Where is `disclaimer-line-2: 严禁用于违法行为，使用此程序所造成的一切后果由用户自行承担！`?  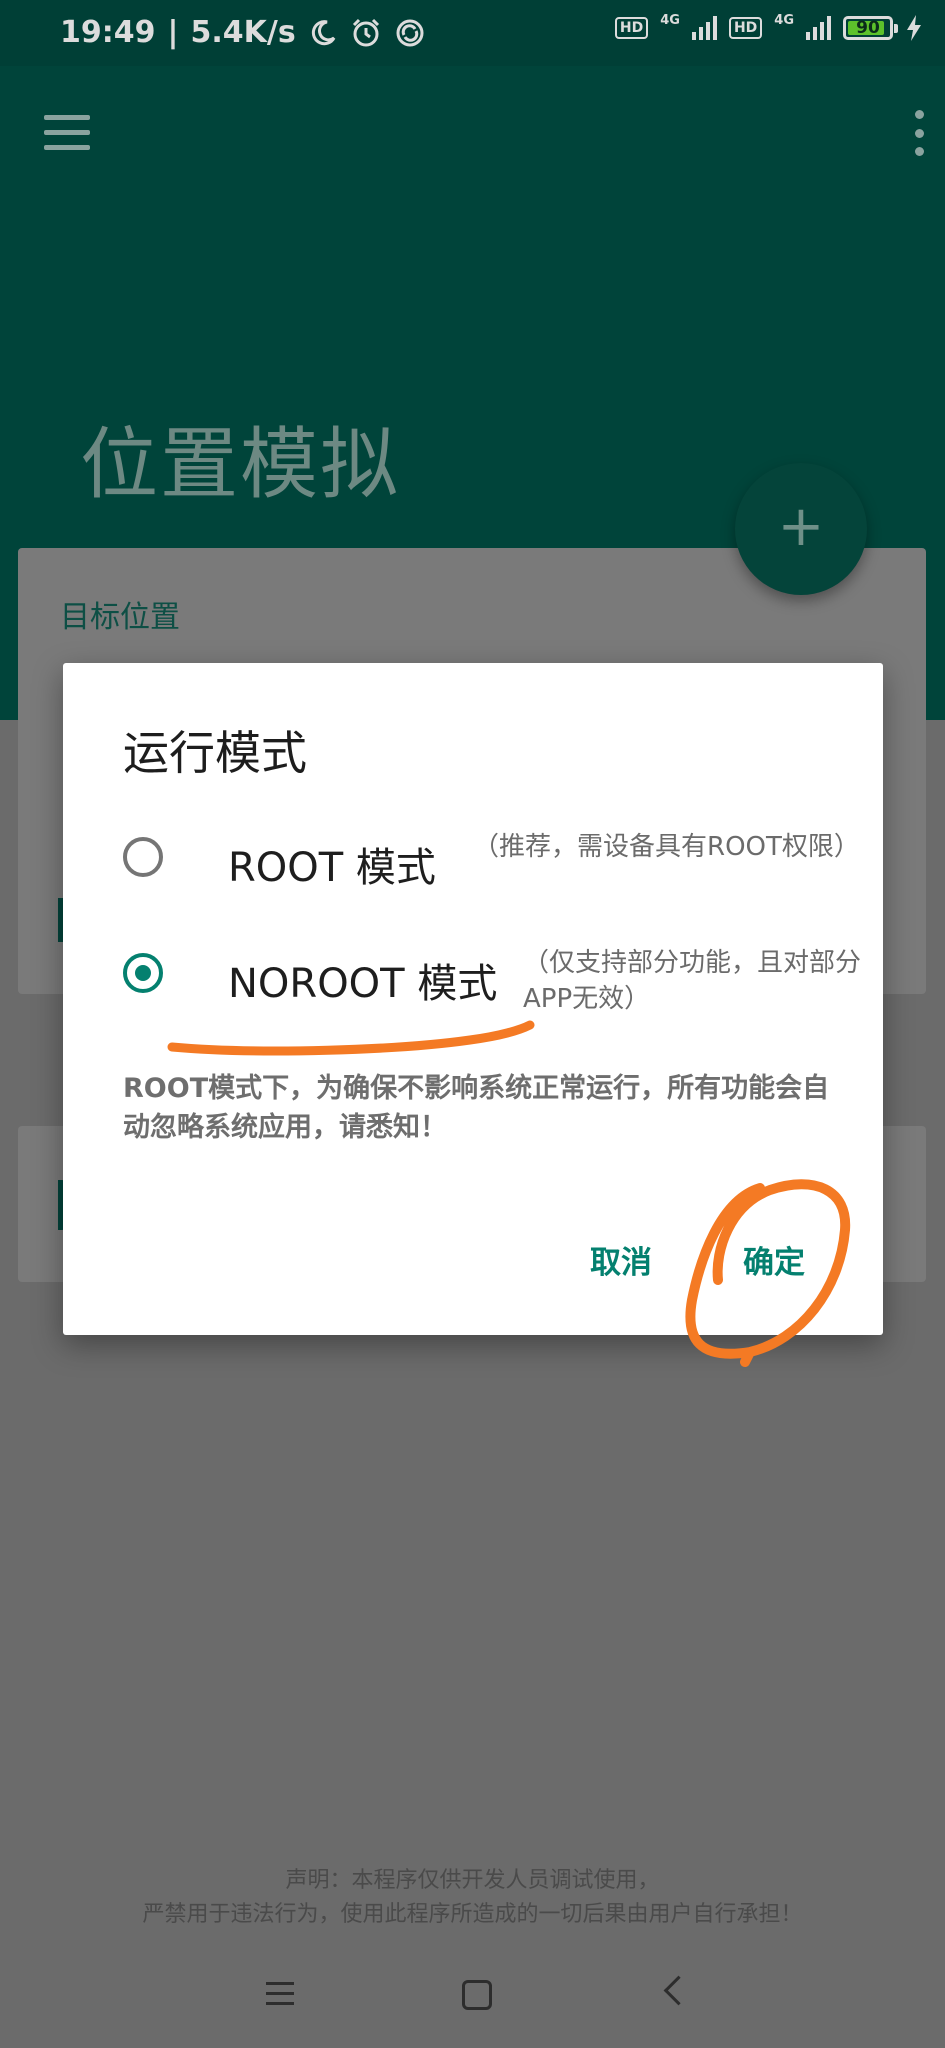 disclaimer-line-2: 严禁用于违法行为，使用此程序所造成的一切后果由用户自行承担！ is located at coordinates (472, 1914).